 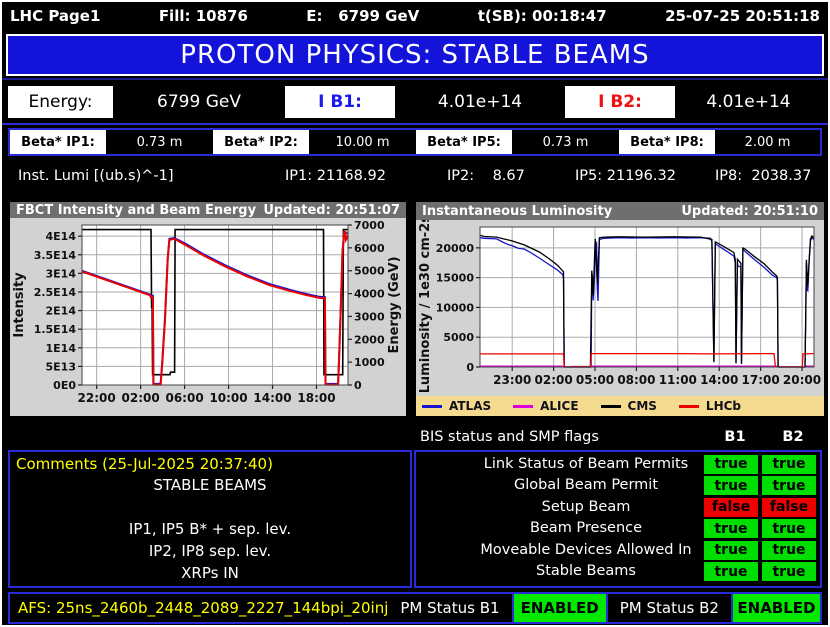 I want to click on beta-ip5-value: 0.73 m, so click(x=565, y=142).